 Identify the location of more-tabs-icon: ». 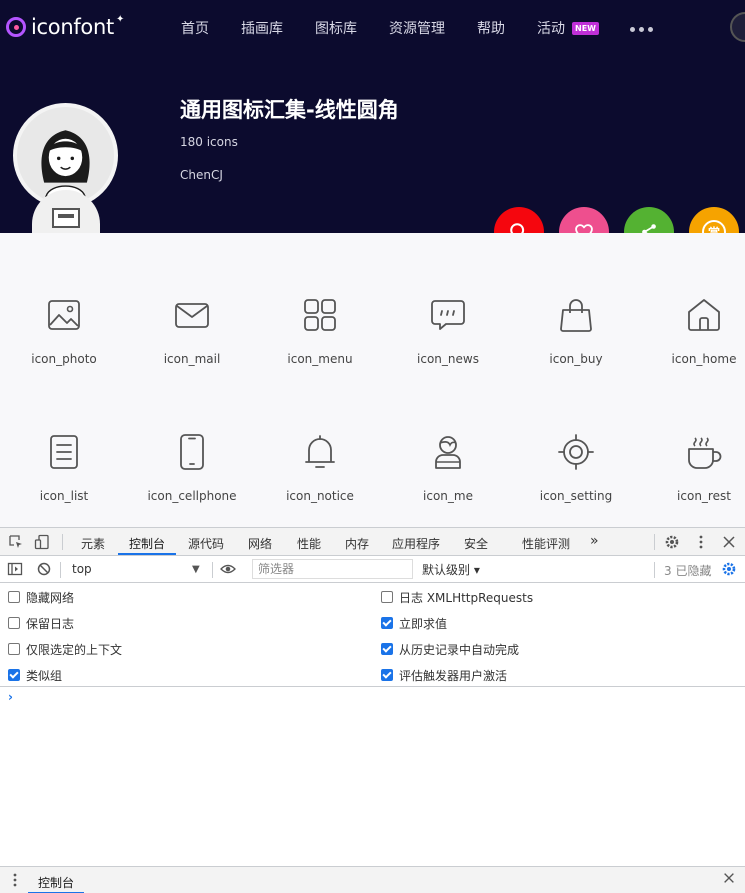
(594, 541).